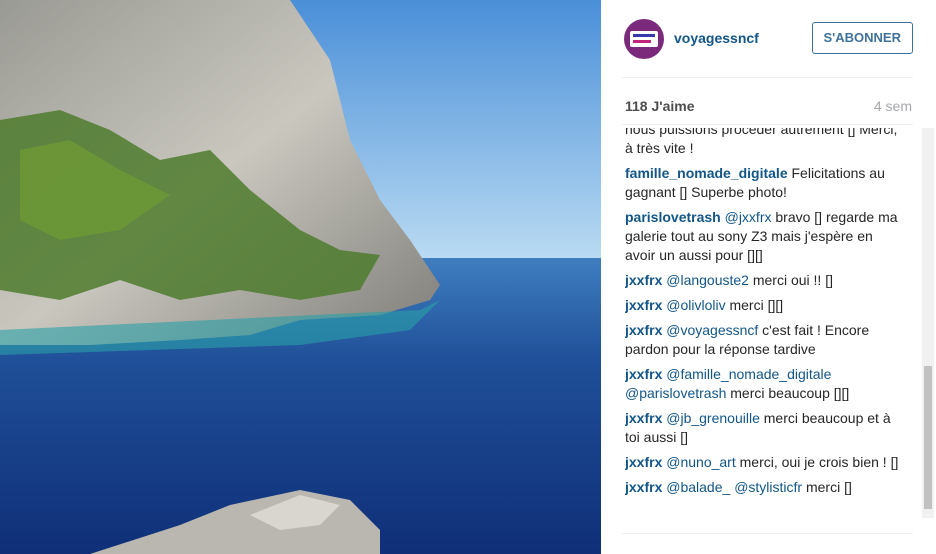  What do you see at coordinates (768, 487) in the screenshot?
I see `mention-link: @stylisticfr` at bounding box center [768, 487].